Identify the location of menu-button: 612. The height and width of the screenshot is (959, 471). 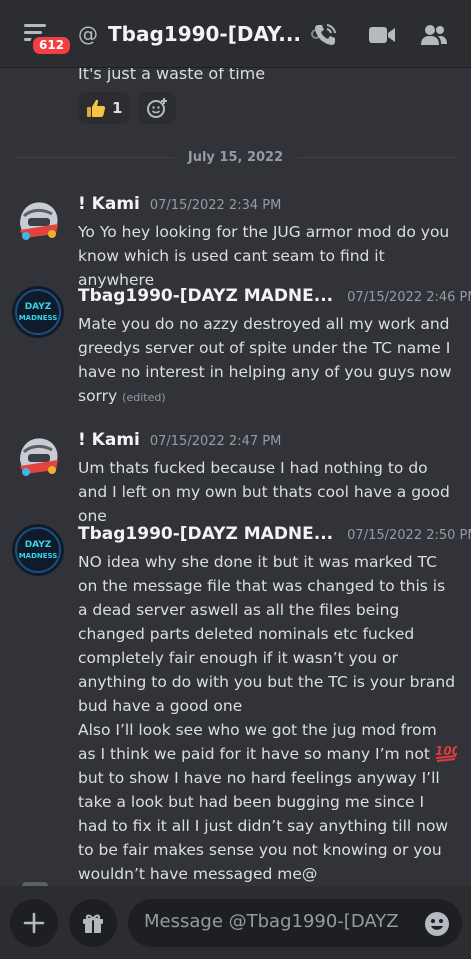
(46, 35).